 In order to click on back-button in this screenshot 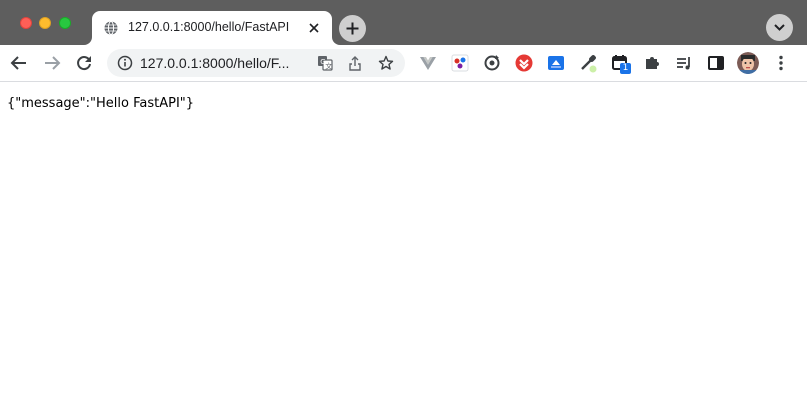, I will do `click(19, 63)`.